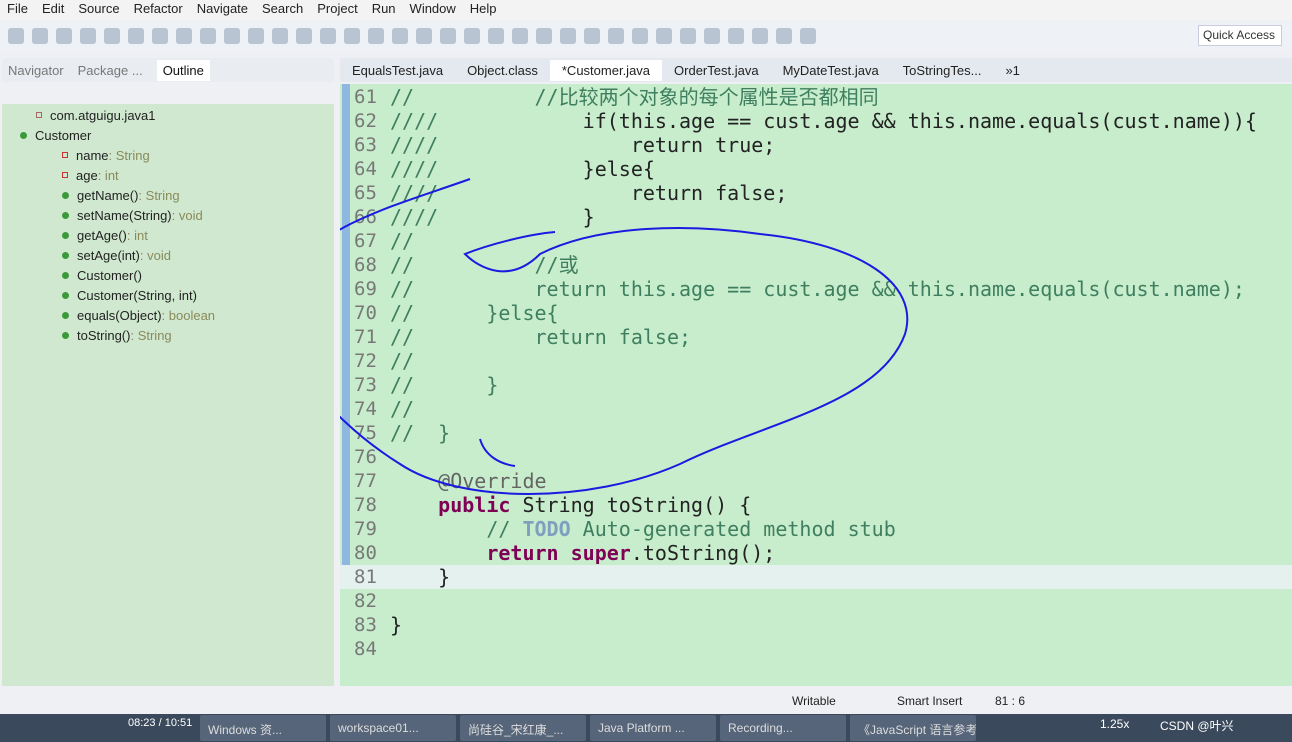 This screenshot has width=1292, height=742. I want to click on line-number: 74, so click(365, 409).